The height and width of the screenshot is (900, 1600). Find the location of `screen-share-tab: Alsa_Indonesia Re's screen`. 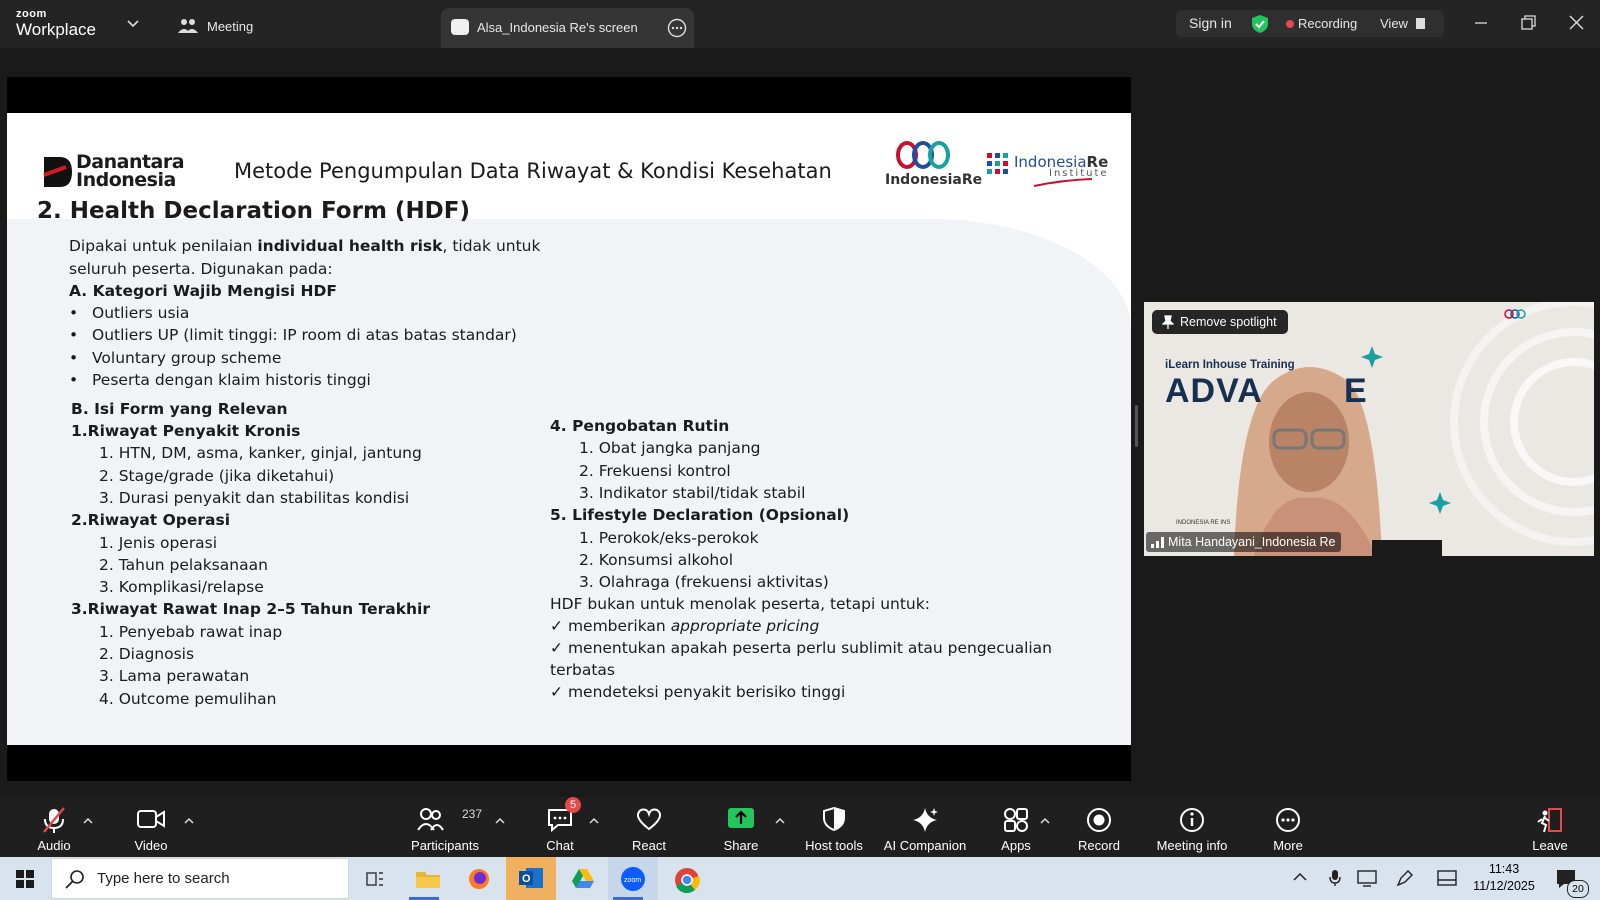

screen-share-tab: Alsa_Indonesia Re's screen is located at coordinates (567, 28).